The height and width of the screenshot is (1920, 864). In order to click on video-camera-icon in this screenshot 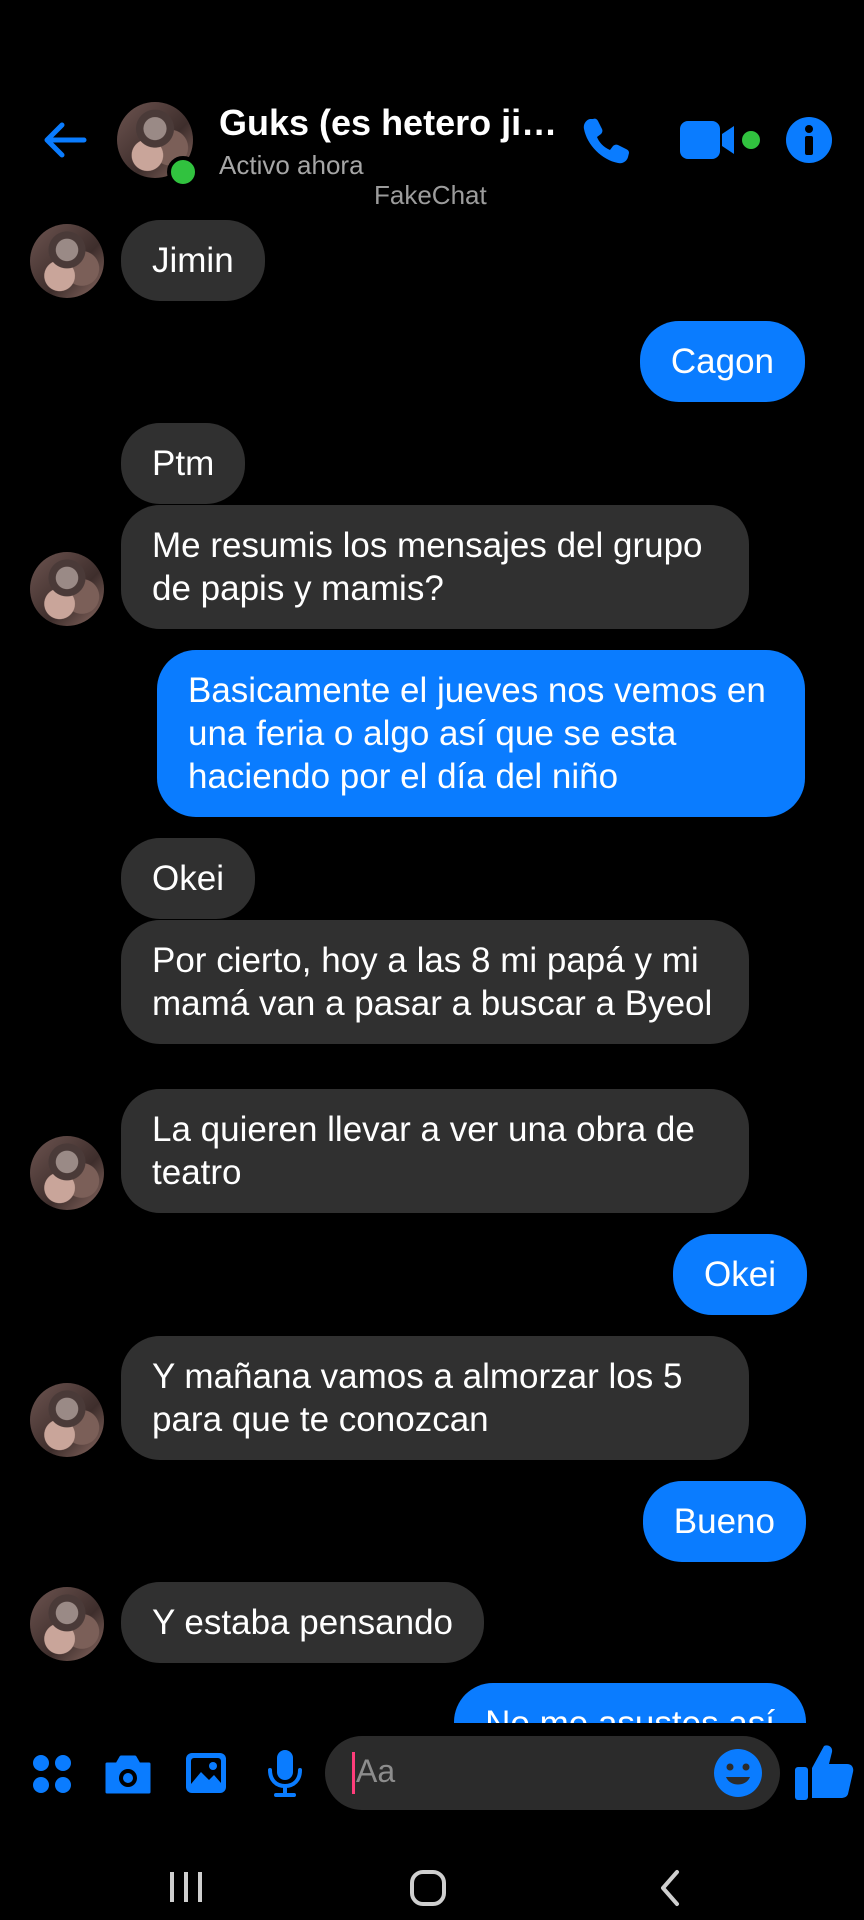, I will do `click(721, 141)`.